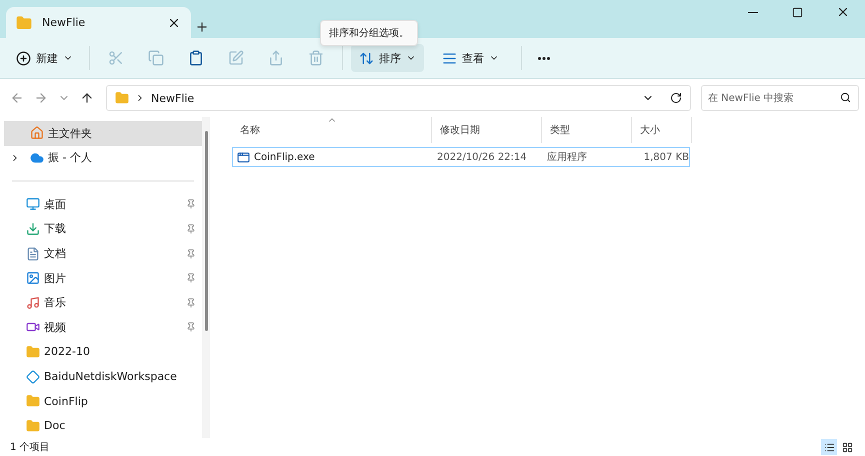  I want to click on breadcrumb: NewFlie, so click(172, 98).